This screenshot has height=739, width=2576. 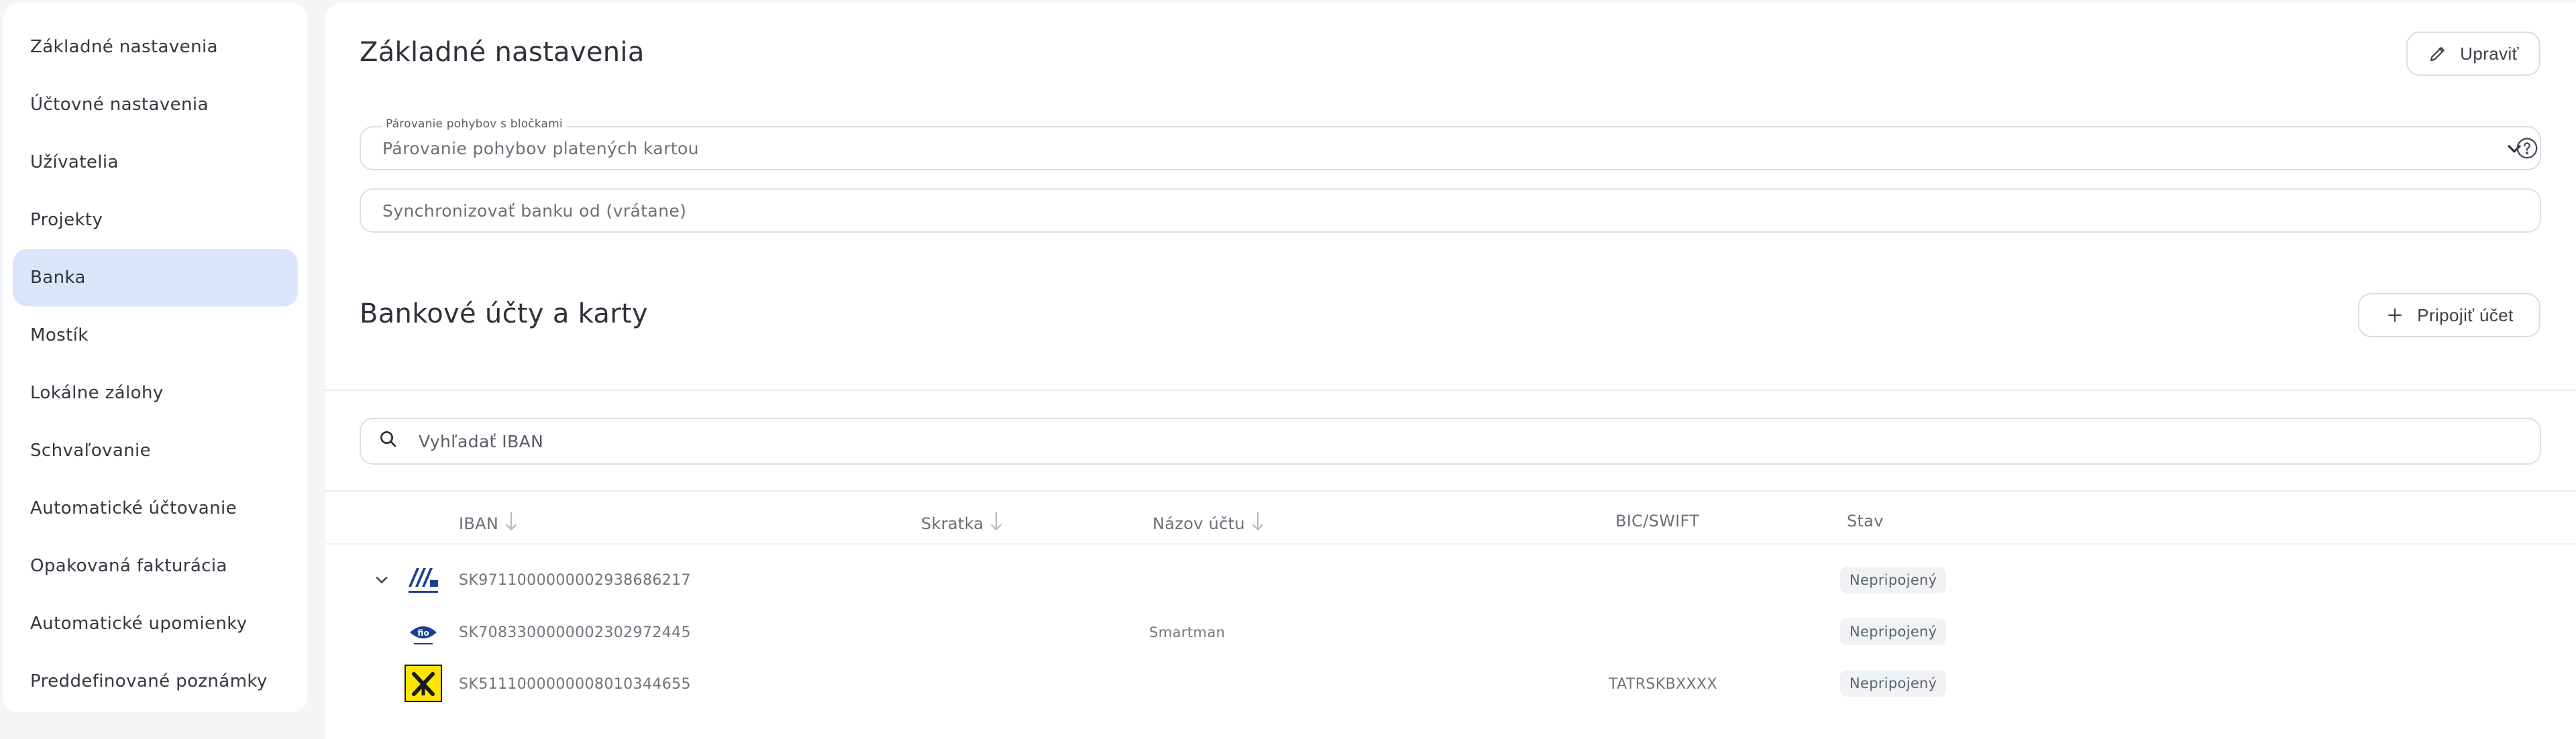 I want to click on column-header-nazov: Názov účtu, so click(x=1208, y=524).